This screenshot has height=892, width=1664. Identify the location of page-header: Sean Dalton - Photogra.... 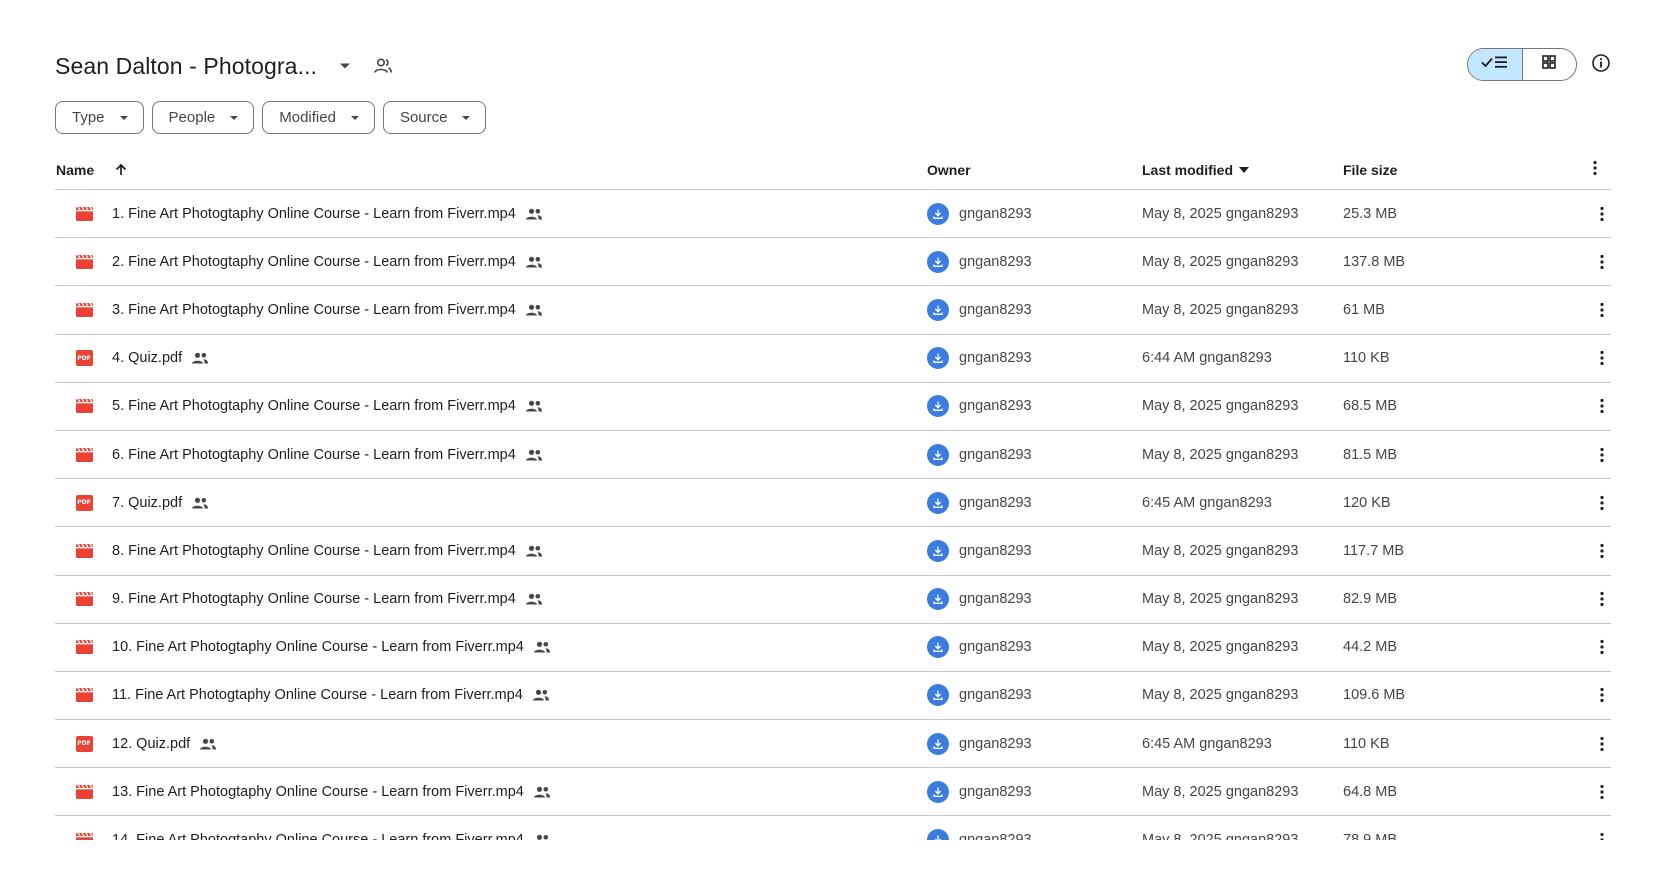
(836, 66).